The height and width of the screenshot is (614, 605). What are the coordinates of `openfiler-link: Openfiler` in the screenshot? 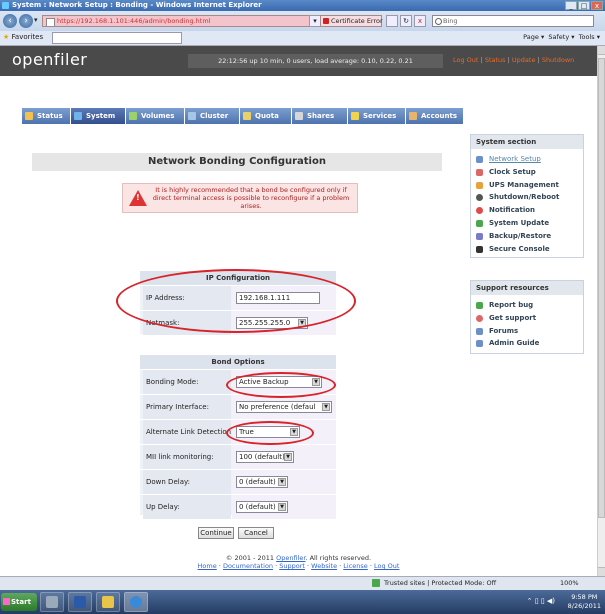 It's located at (290, 558).